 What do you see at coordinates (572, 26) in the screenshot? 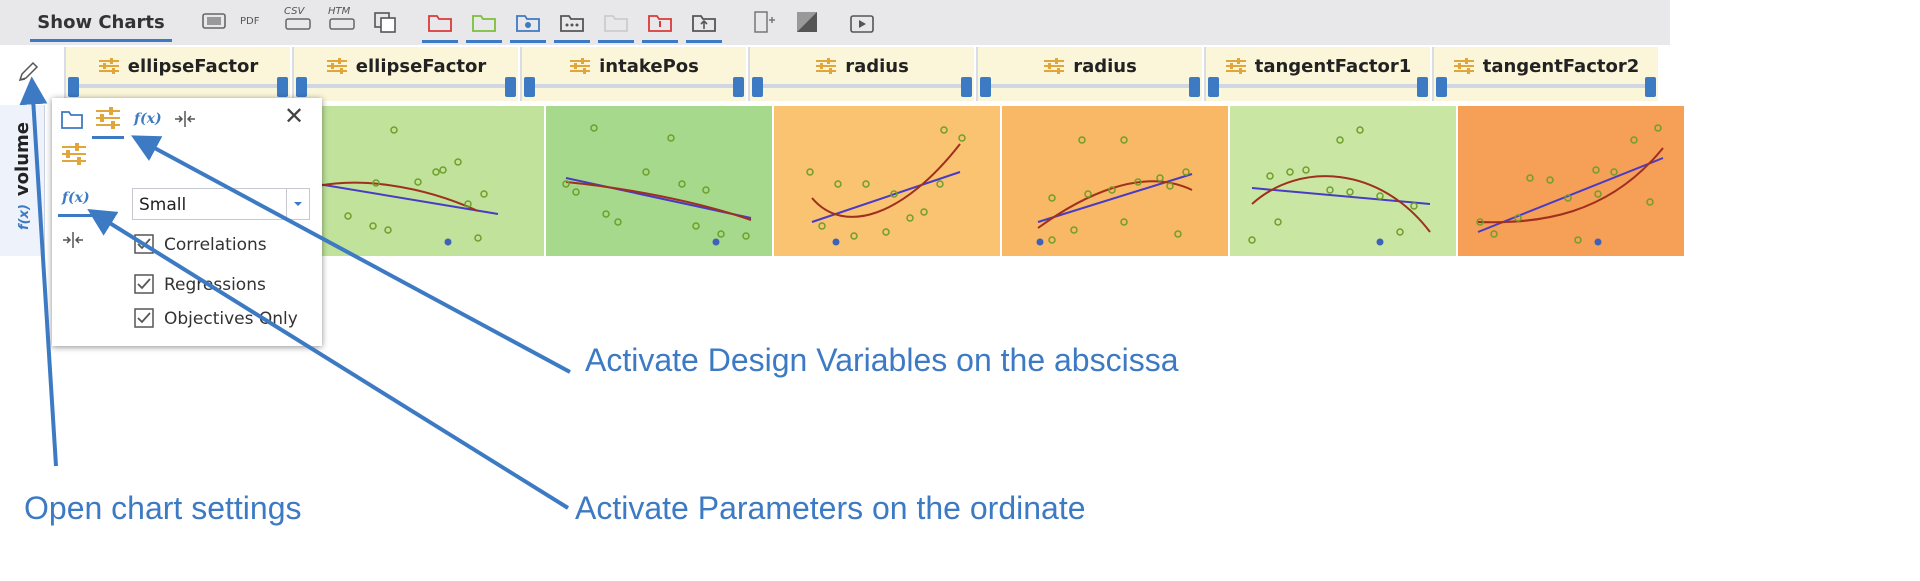
I see `dots-folder-icon` at bounding box center [572, 26].